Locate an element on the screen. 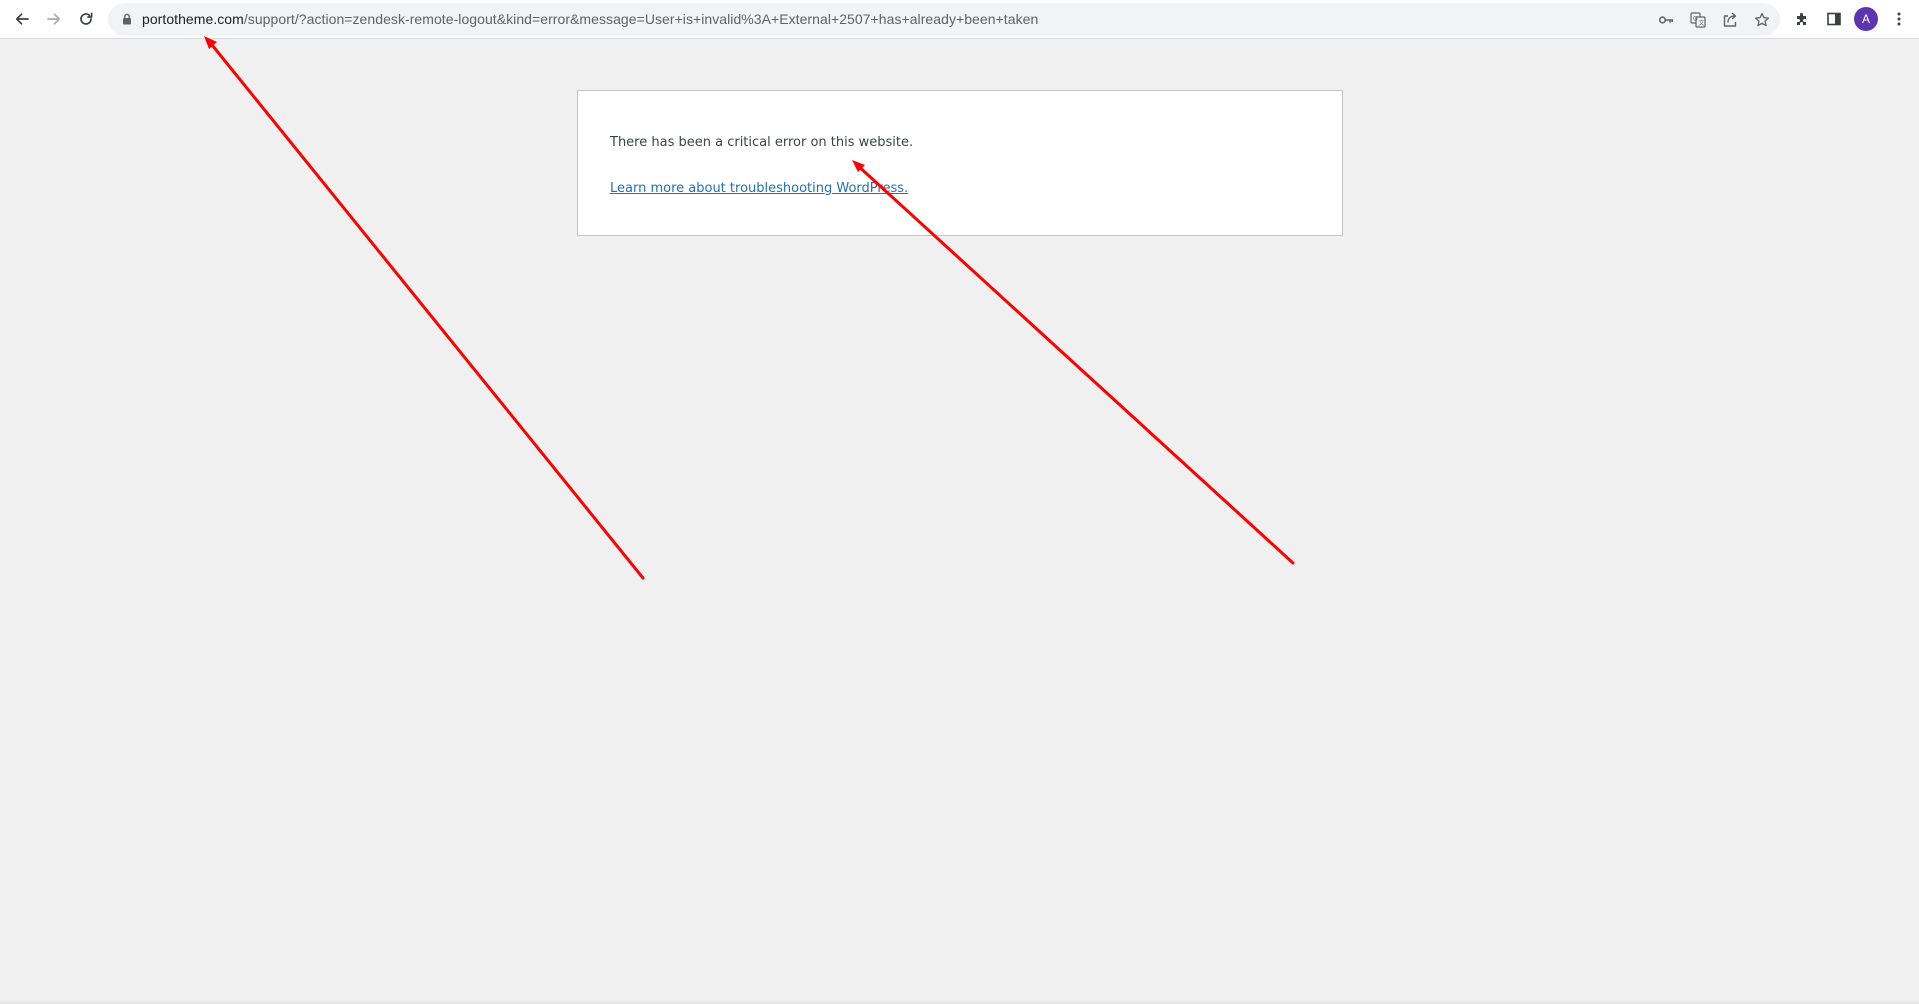 The width and height of the screenshot is (1919, 1004). arrow-right-icon is located at coordinates (54, 19).